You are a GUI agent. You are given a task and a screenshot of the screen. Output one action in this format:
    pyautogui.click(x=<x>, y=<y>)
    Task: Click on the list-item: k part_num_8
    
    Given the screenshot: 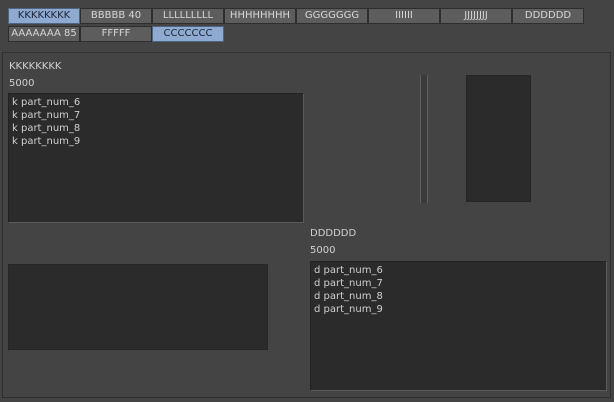 What is the action you would take?
    pyautogui.click(x=157, y=128)
    